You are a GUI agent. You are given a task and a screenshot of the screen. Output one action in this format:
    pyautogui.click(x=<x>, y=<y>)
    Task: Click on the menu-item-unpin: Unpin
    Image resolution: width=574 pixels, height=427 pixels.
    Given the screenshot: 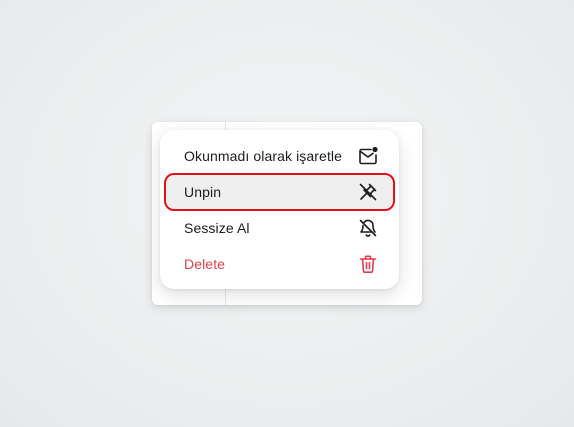 What is the action you would take?
    pyautogui.click(x=279, y=192)
    